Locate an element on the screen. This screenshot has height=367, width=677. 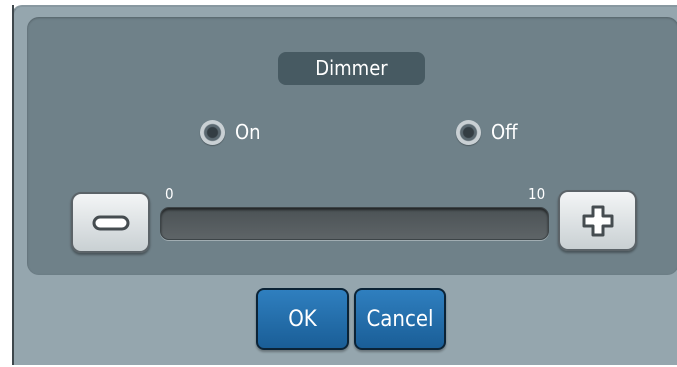
slider-min-label: 0 is located at coordinates (169, 194).